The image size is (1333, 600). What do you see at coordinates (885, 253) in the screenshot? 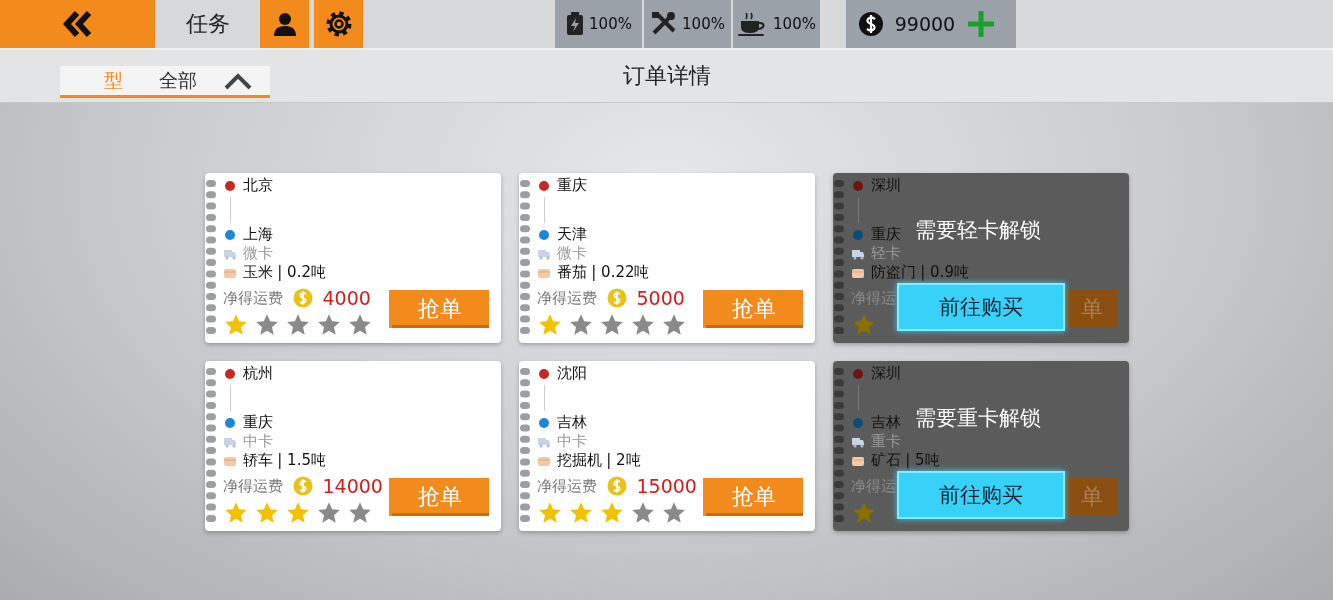
I see `truck-type: 轻卡` at bounding box center [885, 253].